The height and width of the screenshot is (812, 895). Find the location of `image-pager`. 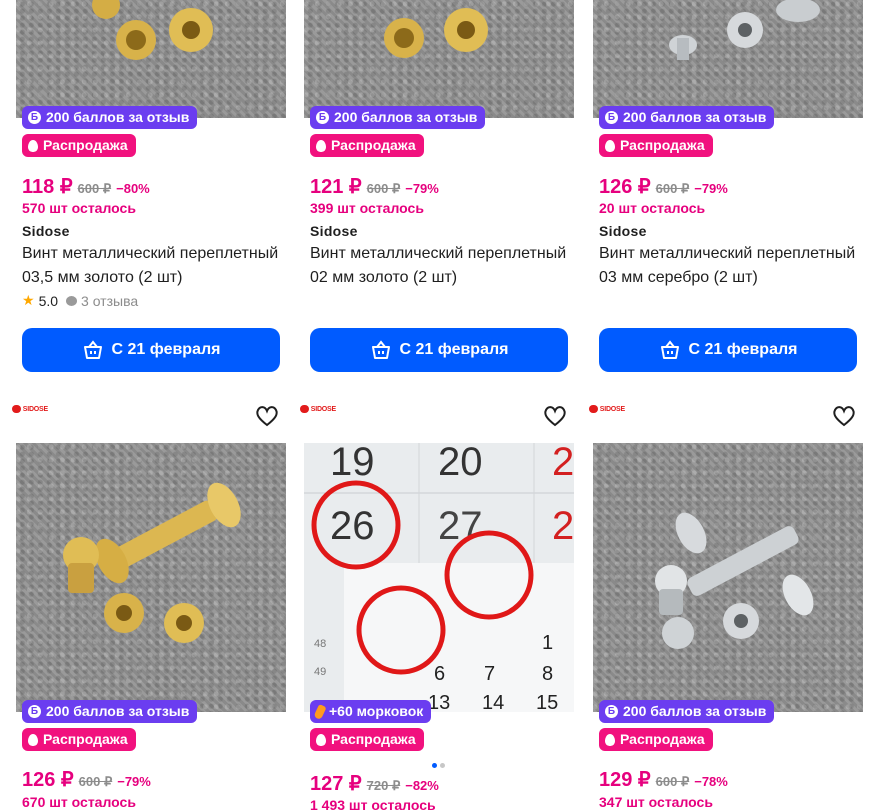

image-pager is located at coordinates (438, 765).